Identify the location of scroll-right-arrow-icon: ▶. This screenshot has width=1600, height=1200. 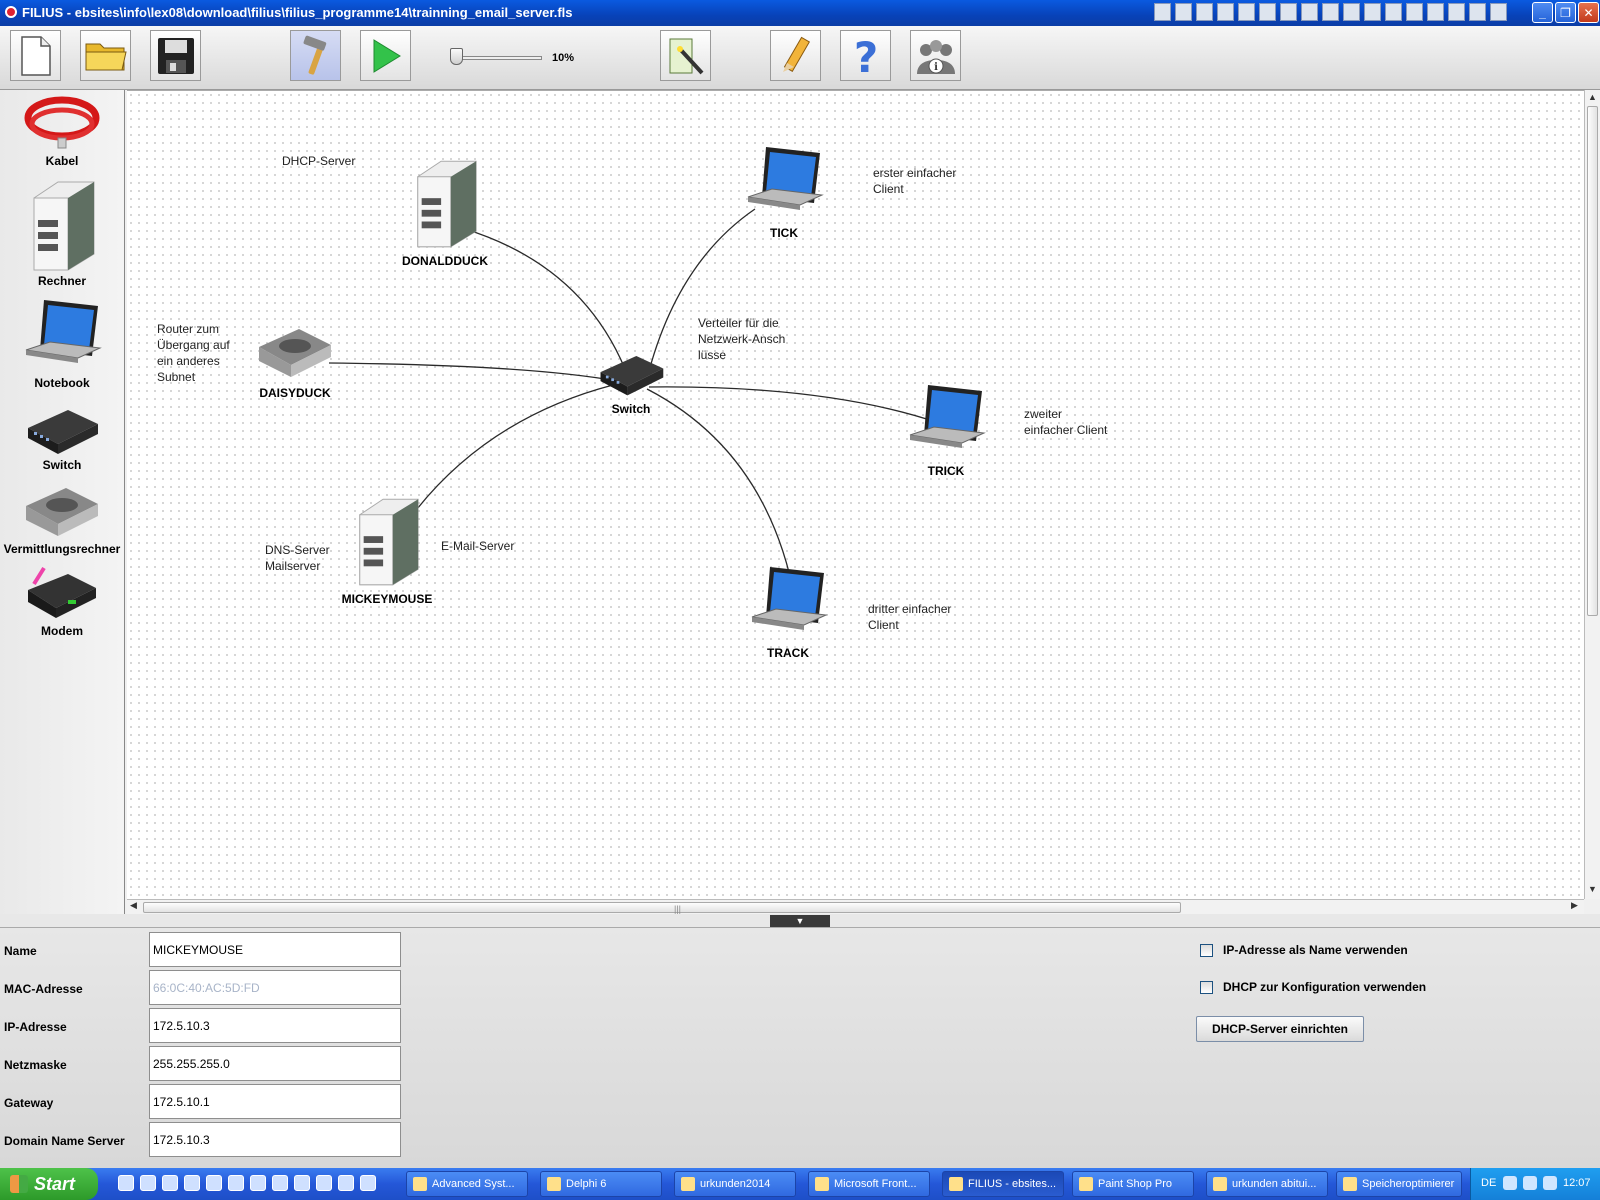
(1574, 905).